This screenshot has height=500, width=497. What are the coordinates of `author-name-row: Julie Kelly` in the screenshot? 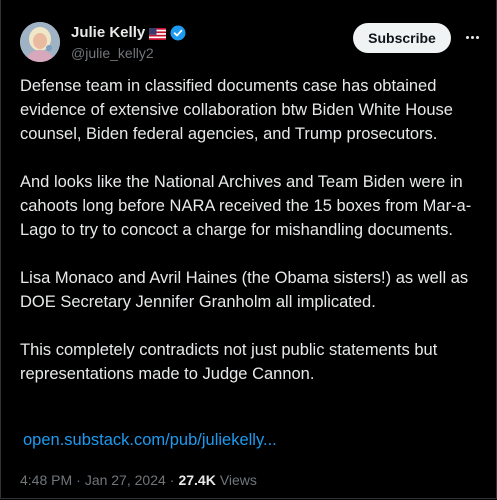 It's located at (128, 32).